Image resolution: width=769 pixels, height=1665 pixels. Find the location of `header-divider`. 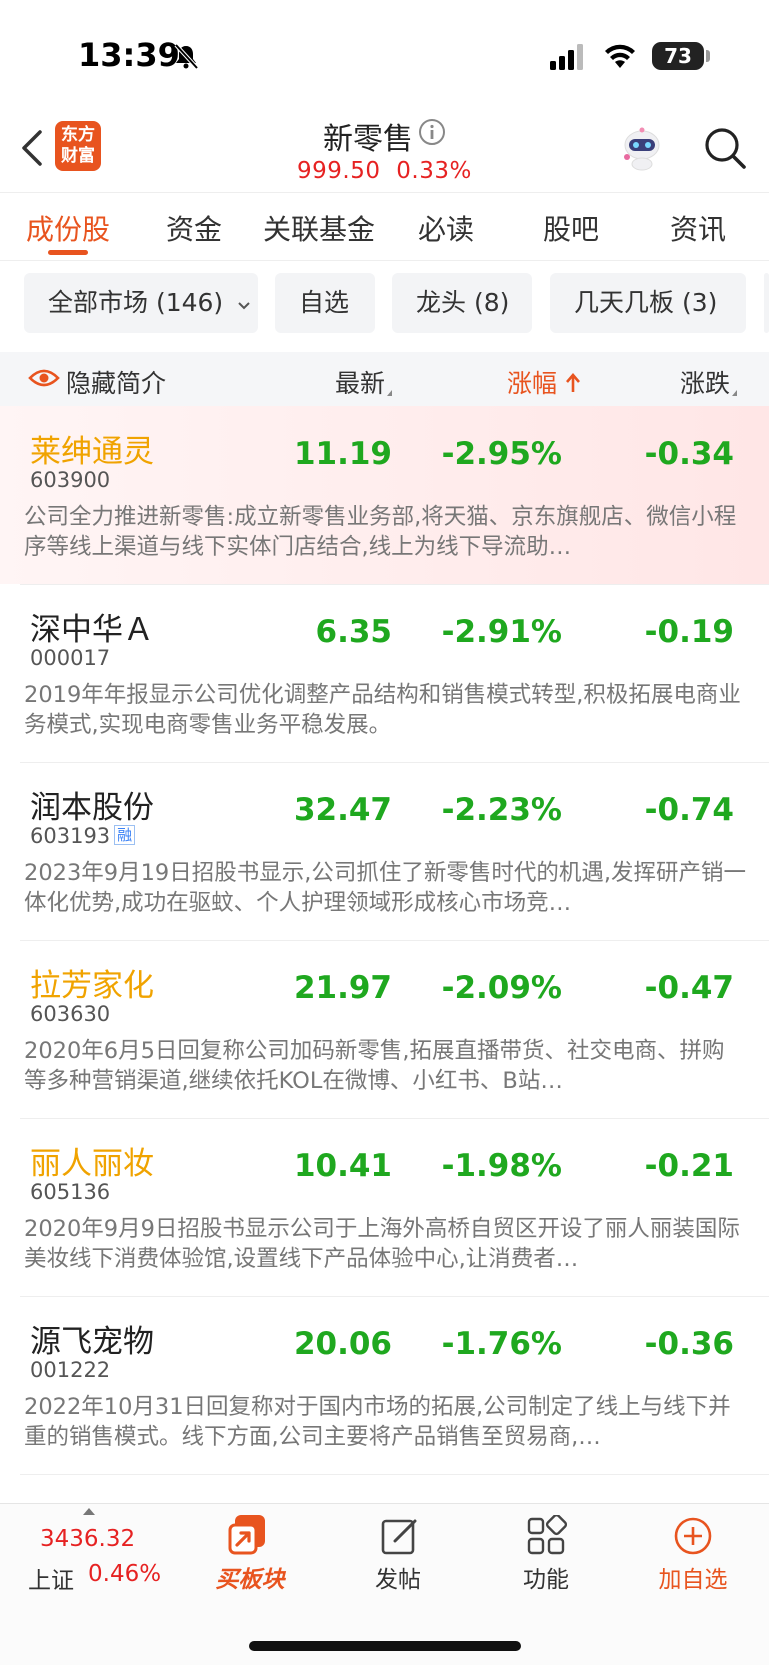

header-divider is located at coordinates (384, 192).